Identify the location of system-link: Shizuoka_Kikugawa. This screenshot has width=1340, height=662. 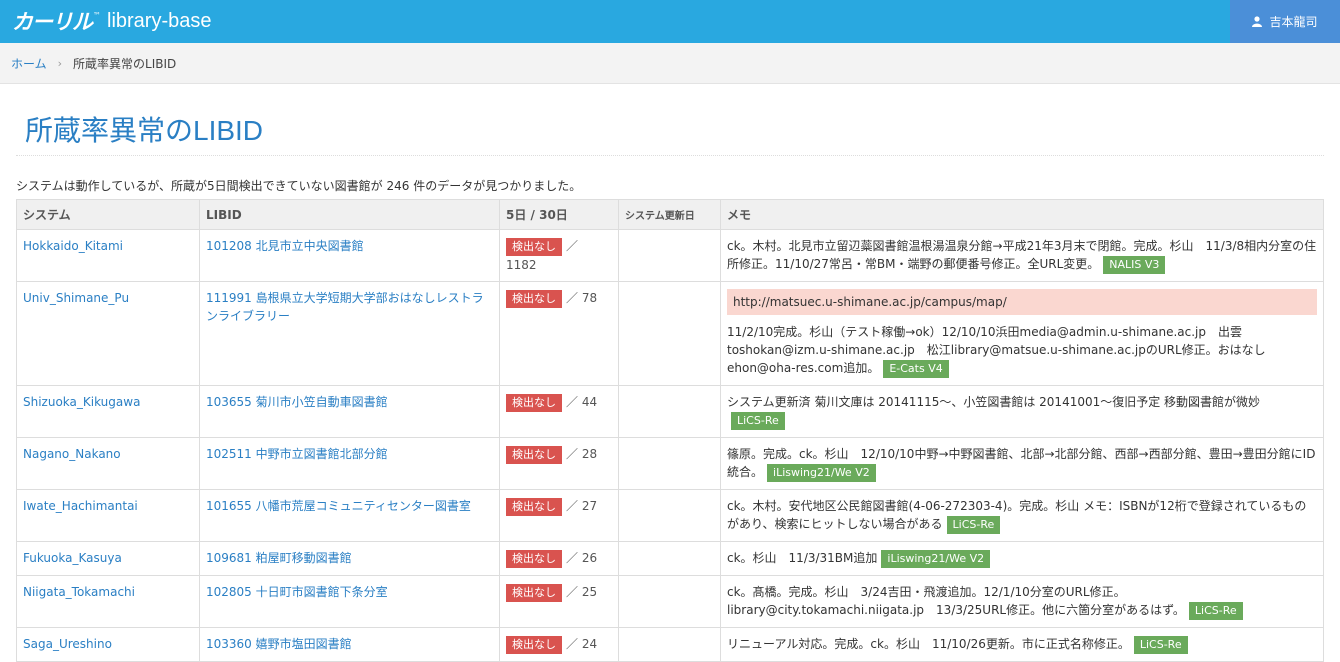
(81, 402).